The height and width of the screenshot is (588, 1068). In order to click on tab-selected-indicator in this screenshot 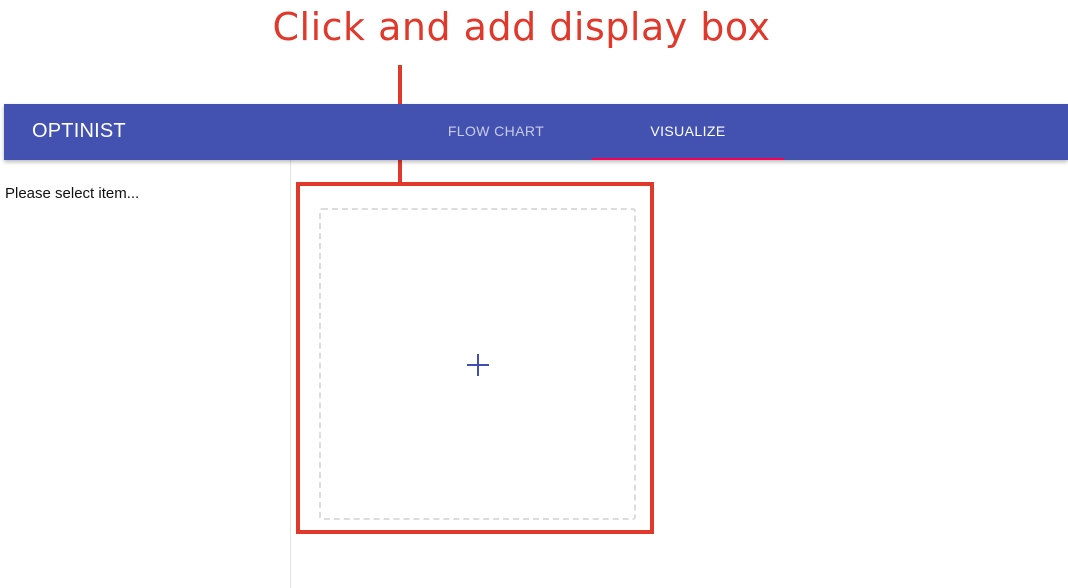, I will do `click(688, 159)`.